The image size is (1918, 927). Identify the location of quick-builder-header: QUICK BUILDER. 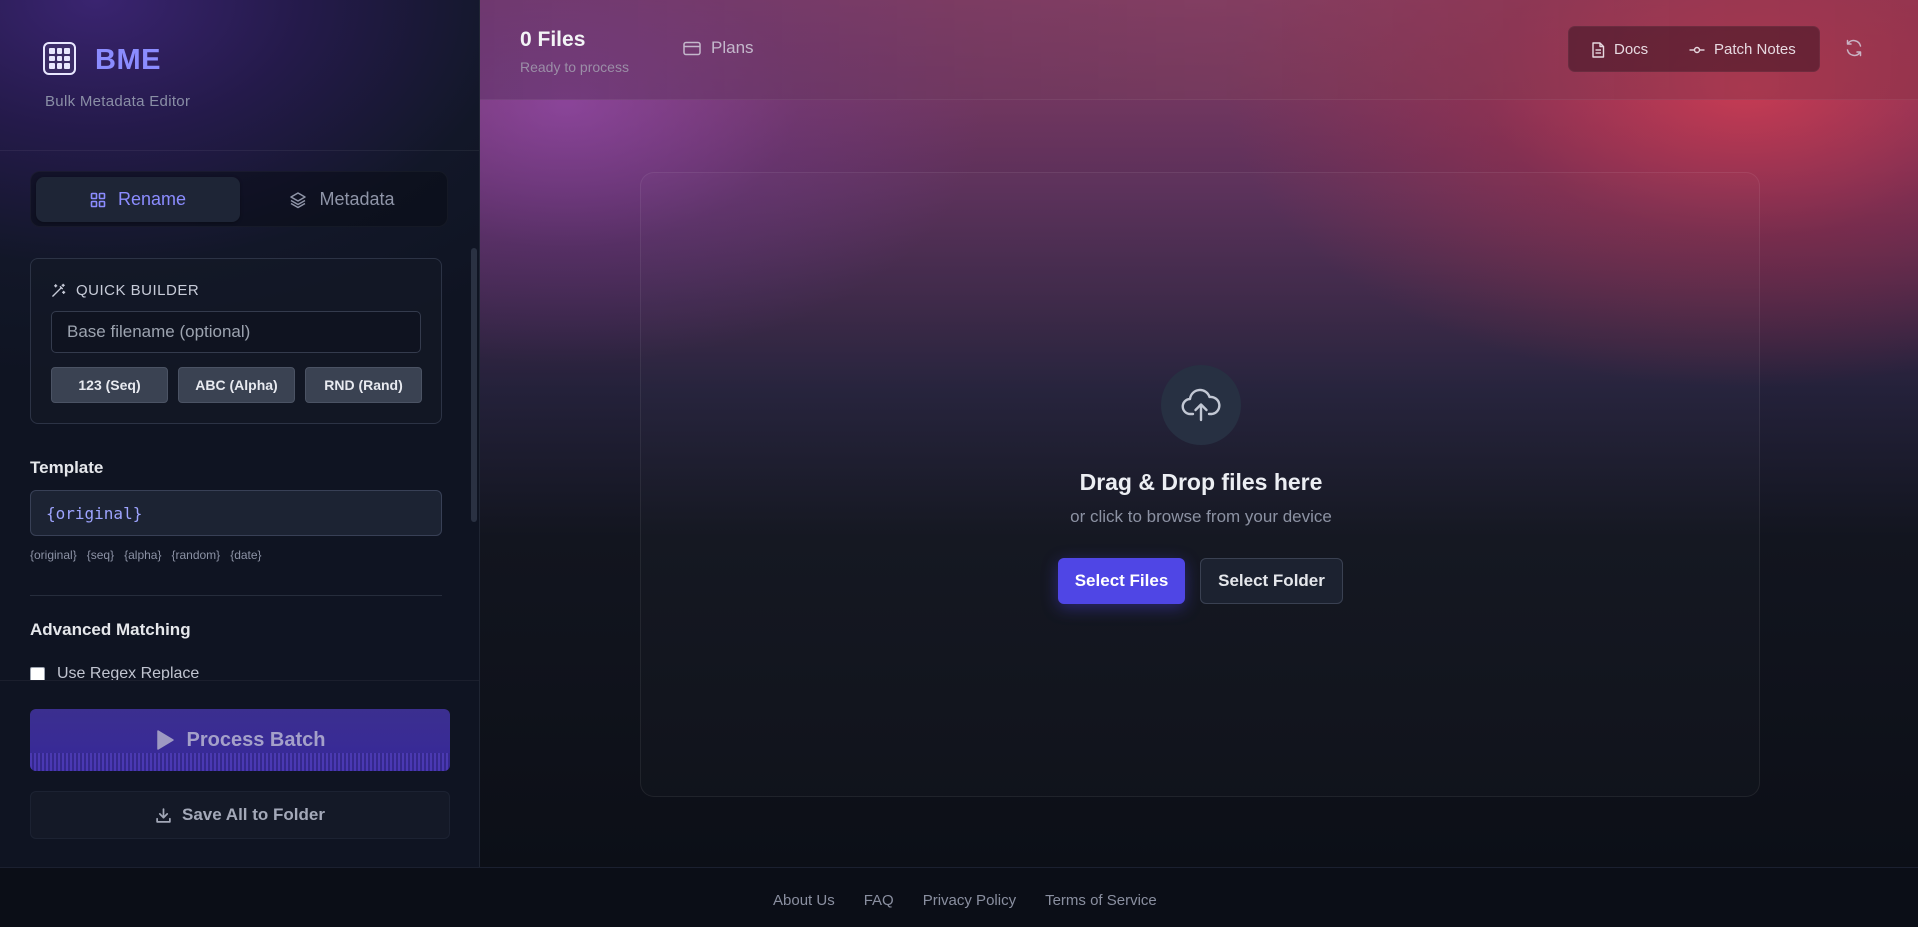
(125, 290).